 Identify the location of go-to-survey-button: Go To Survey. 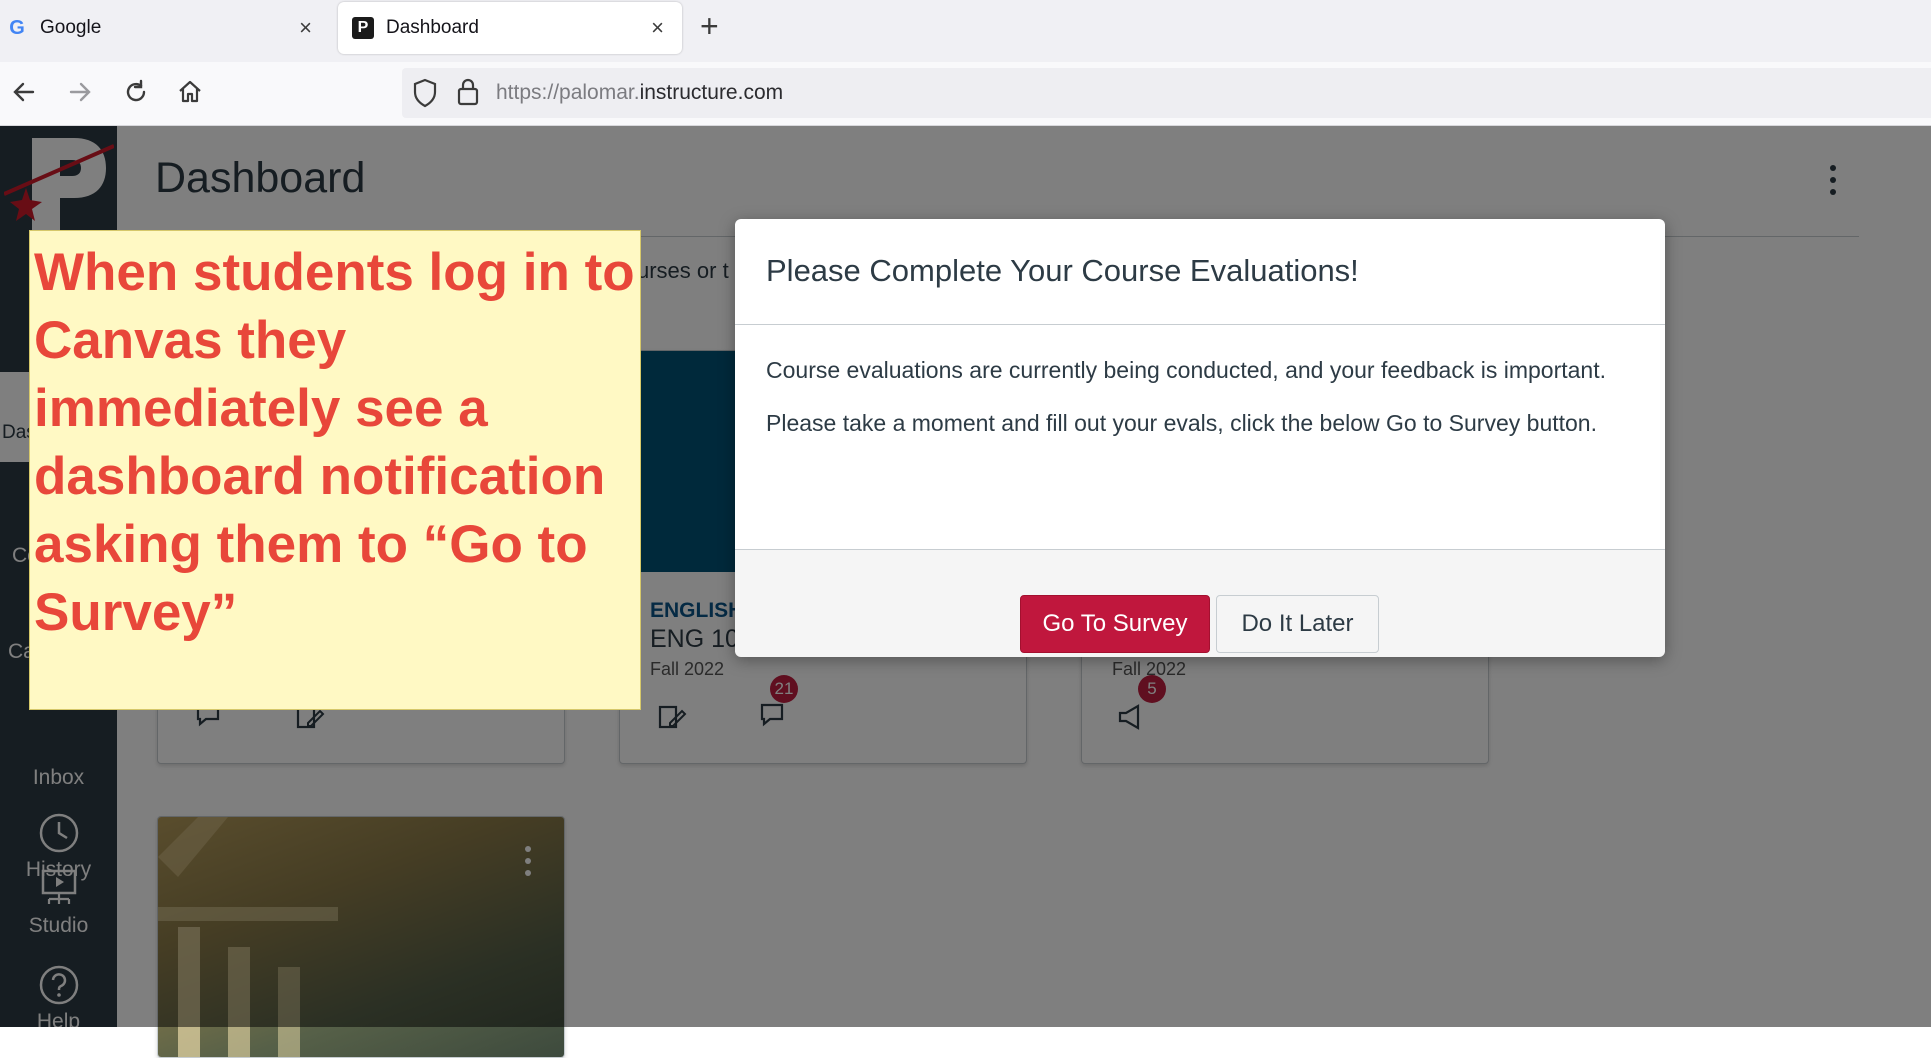
(1115, 624).